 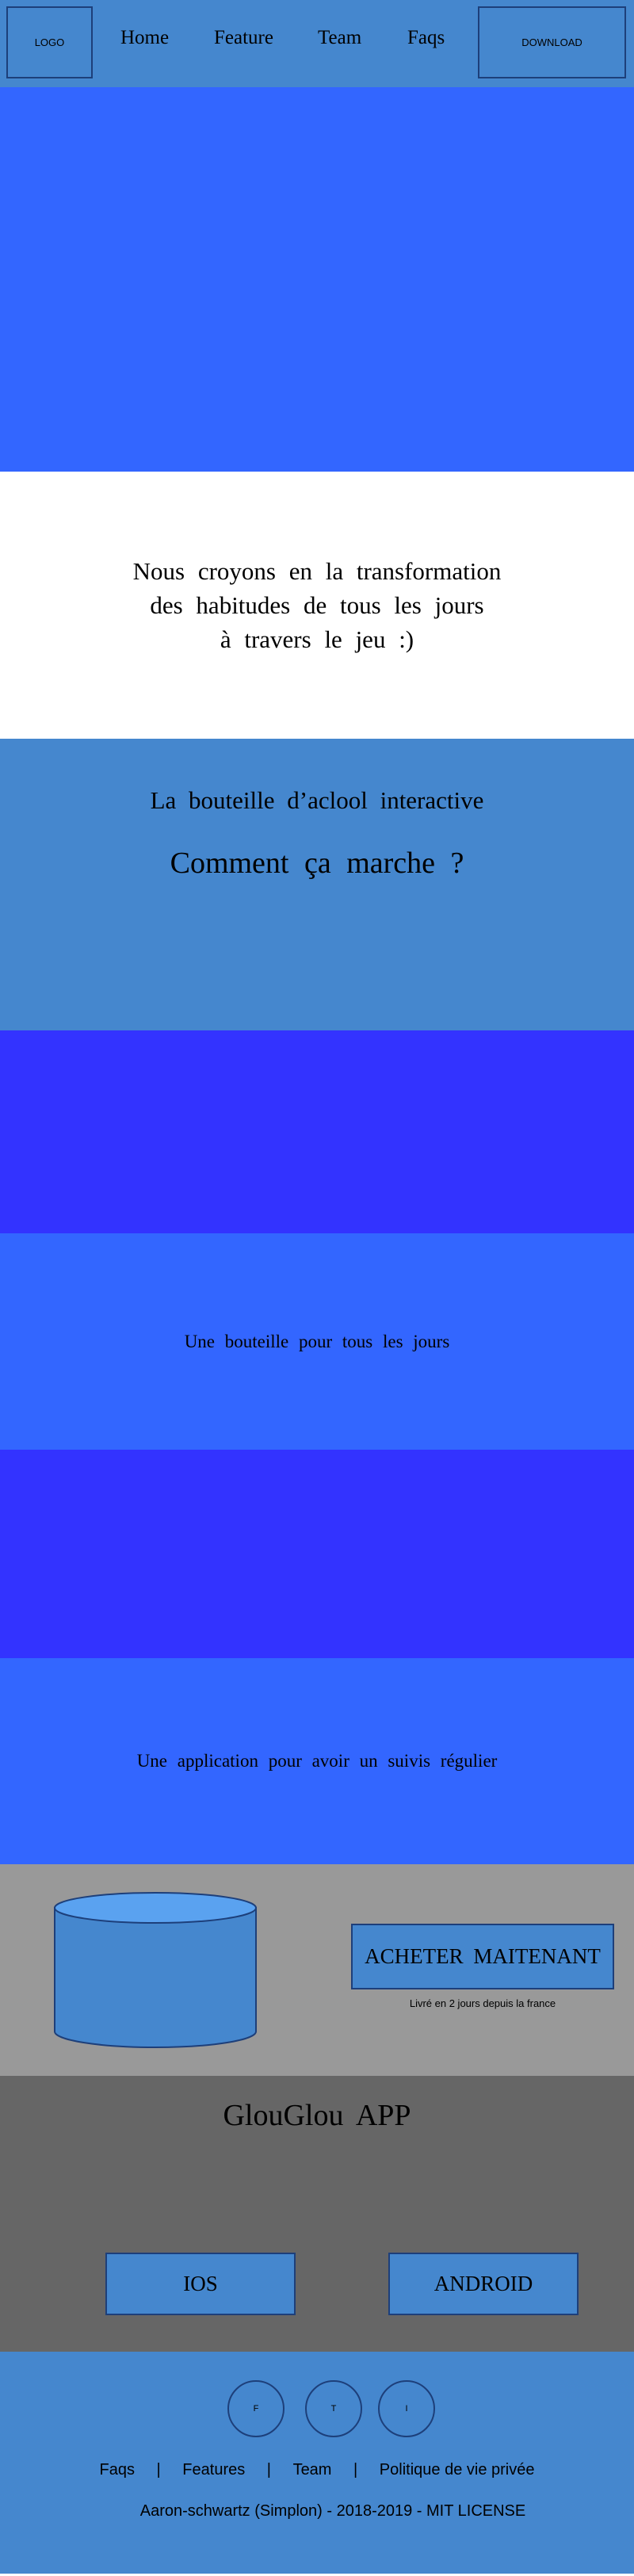 What do you see at coordinates (317, 800) in the screenshot?
I see `product-subtitle: La bouteille d’aclool interactive` at bounding box center [317, 800].